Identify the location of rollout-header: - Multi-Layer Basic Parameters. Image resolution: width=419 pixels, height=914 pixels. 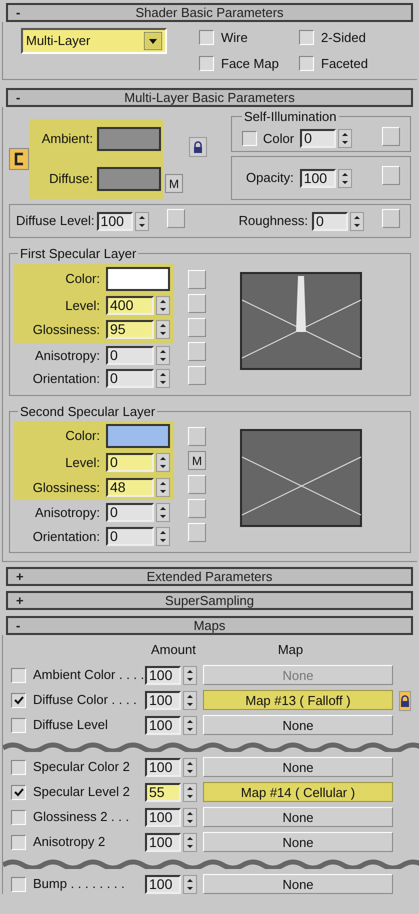
(209, 97).